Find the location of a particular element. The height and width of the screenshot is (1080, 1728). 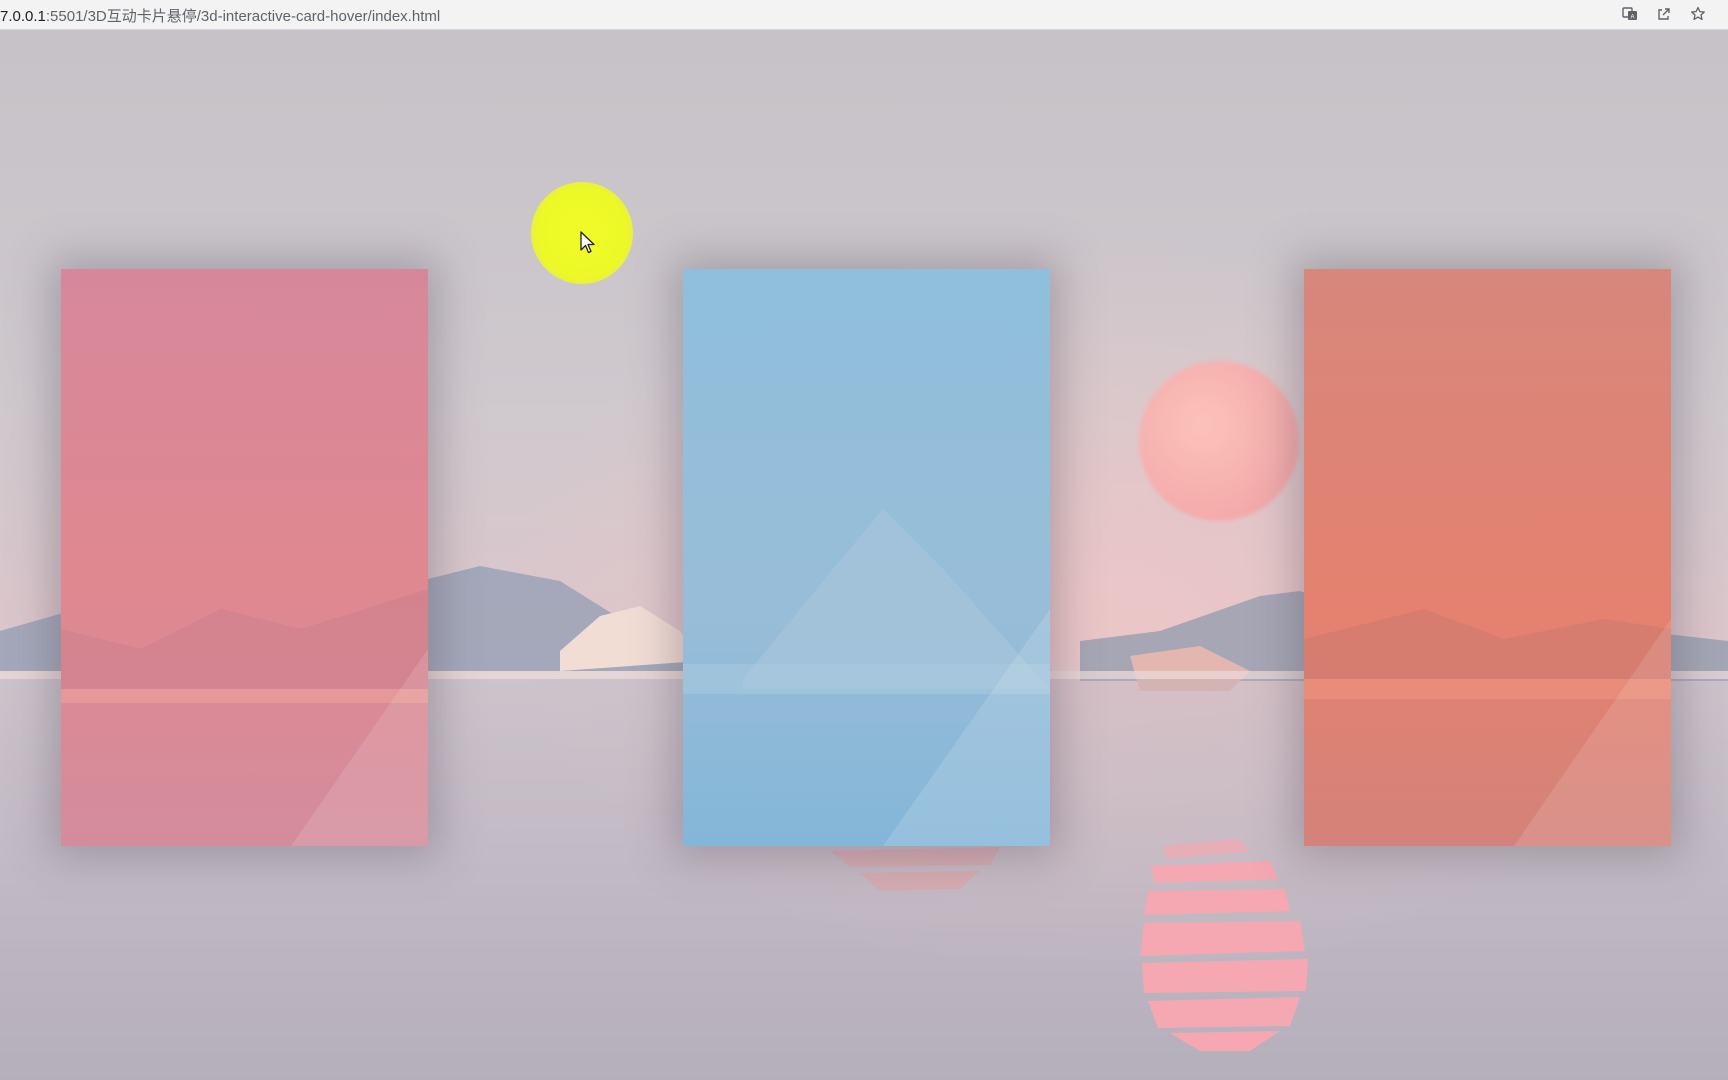

url-host: 7.0.0.1 is located at coordinates (23, 16).